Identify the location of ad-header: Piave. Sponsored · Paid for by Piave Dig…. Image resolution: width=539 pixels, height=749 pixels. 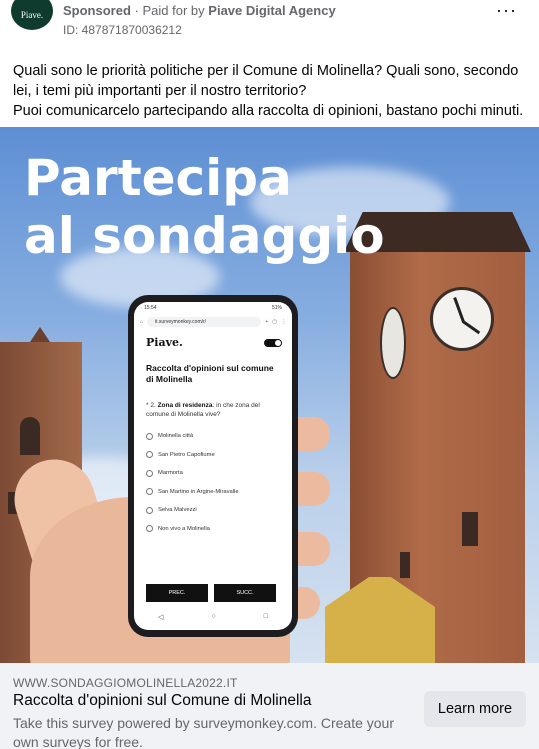
(269, 25).